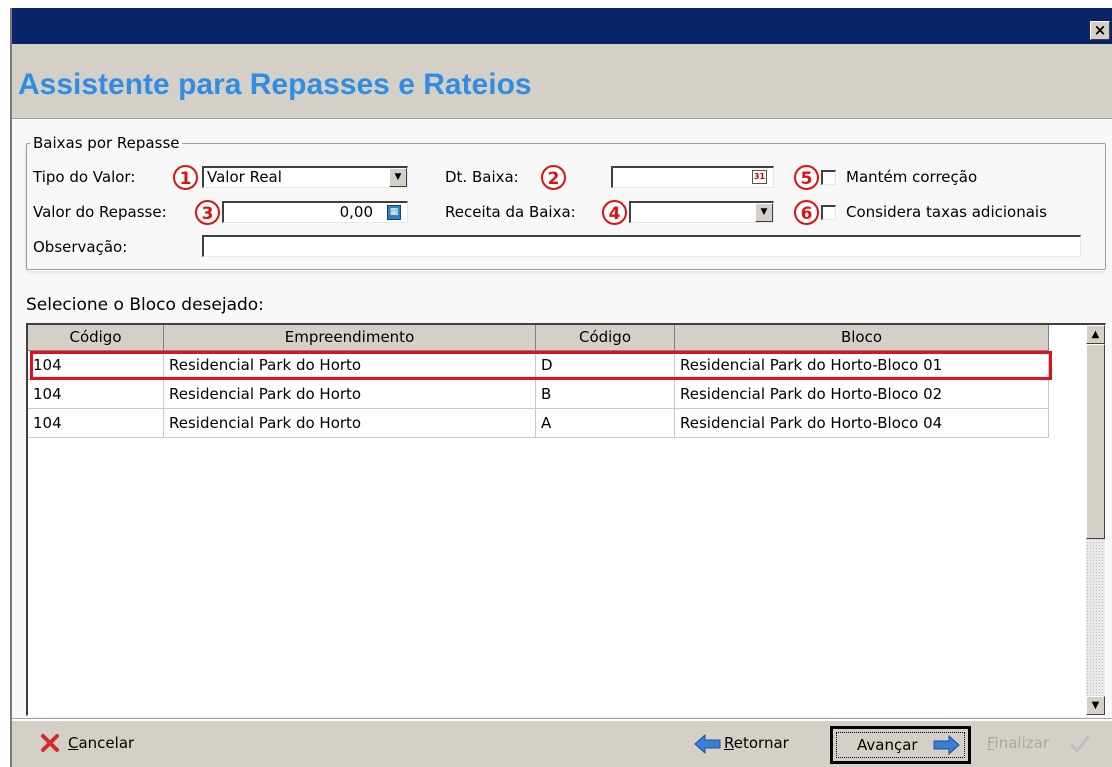 The height and width of the screenshot is (767, 1112). What do you see at coordinates (806, 212) in the screenshot?
I see `annotation-badge-6: 6` at bounding box center [806, 212].